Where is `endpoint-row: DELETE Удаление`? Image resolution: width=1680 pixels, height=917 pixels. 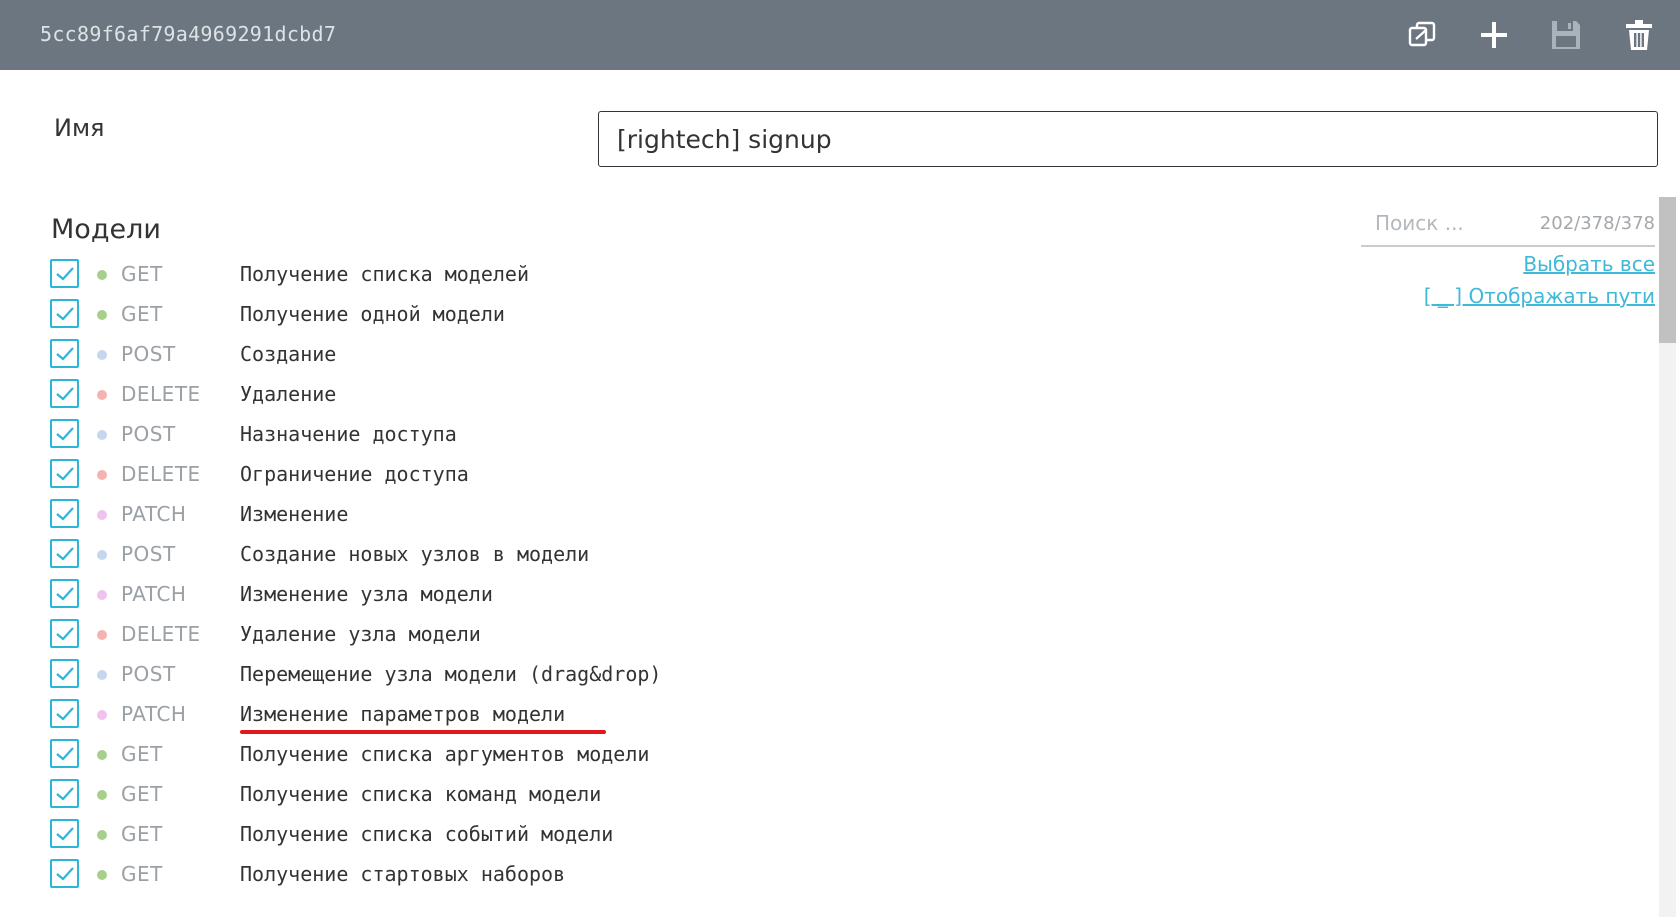 endpoint-row: DELETE Удаление is located at coordinates (500, 395).